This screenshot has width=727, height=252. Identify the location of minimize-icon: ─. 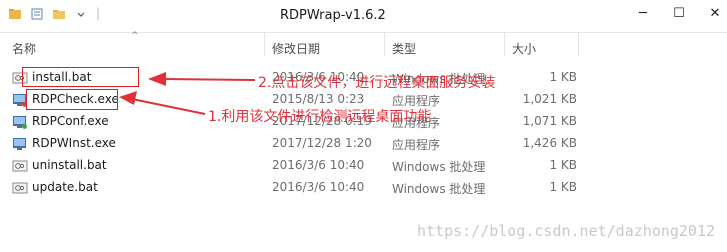
(643, 13).